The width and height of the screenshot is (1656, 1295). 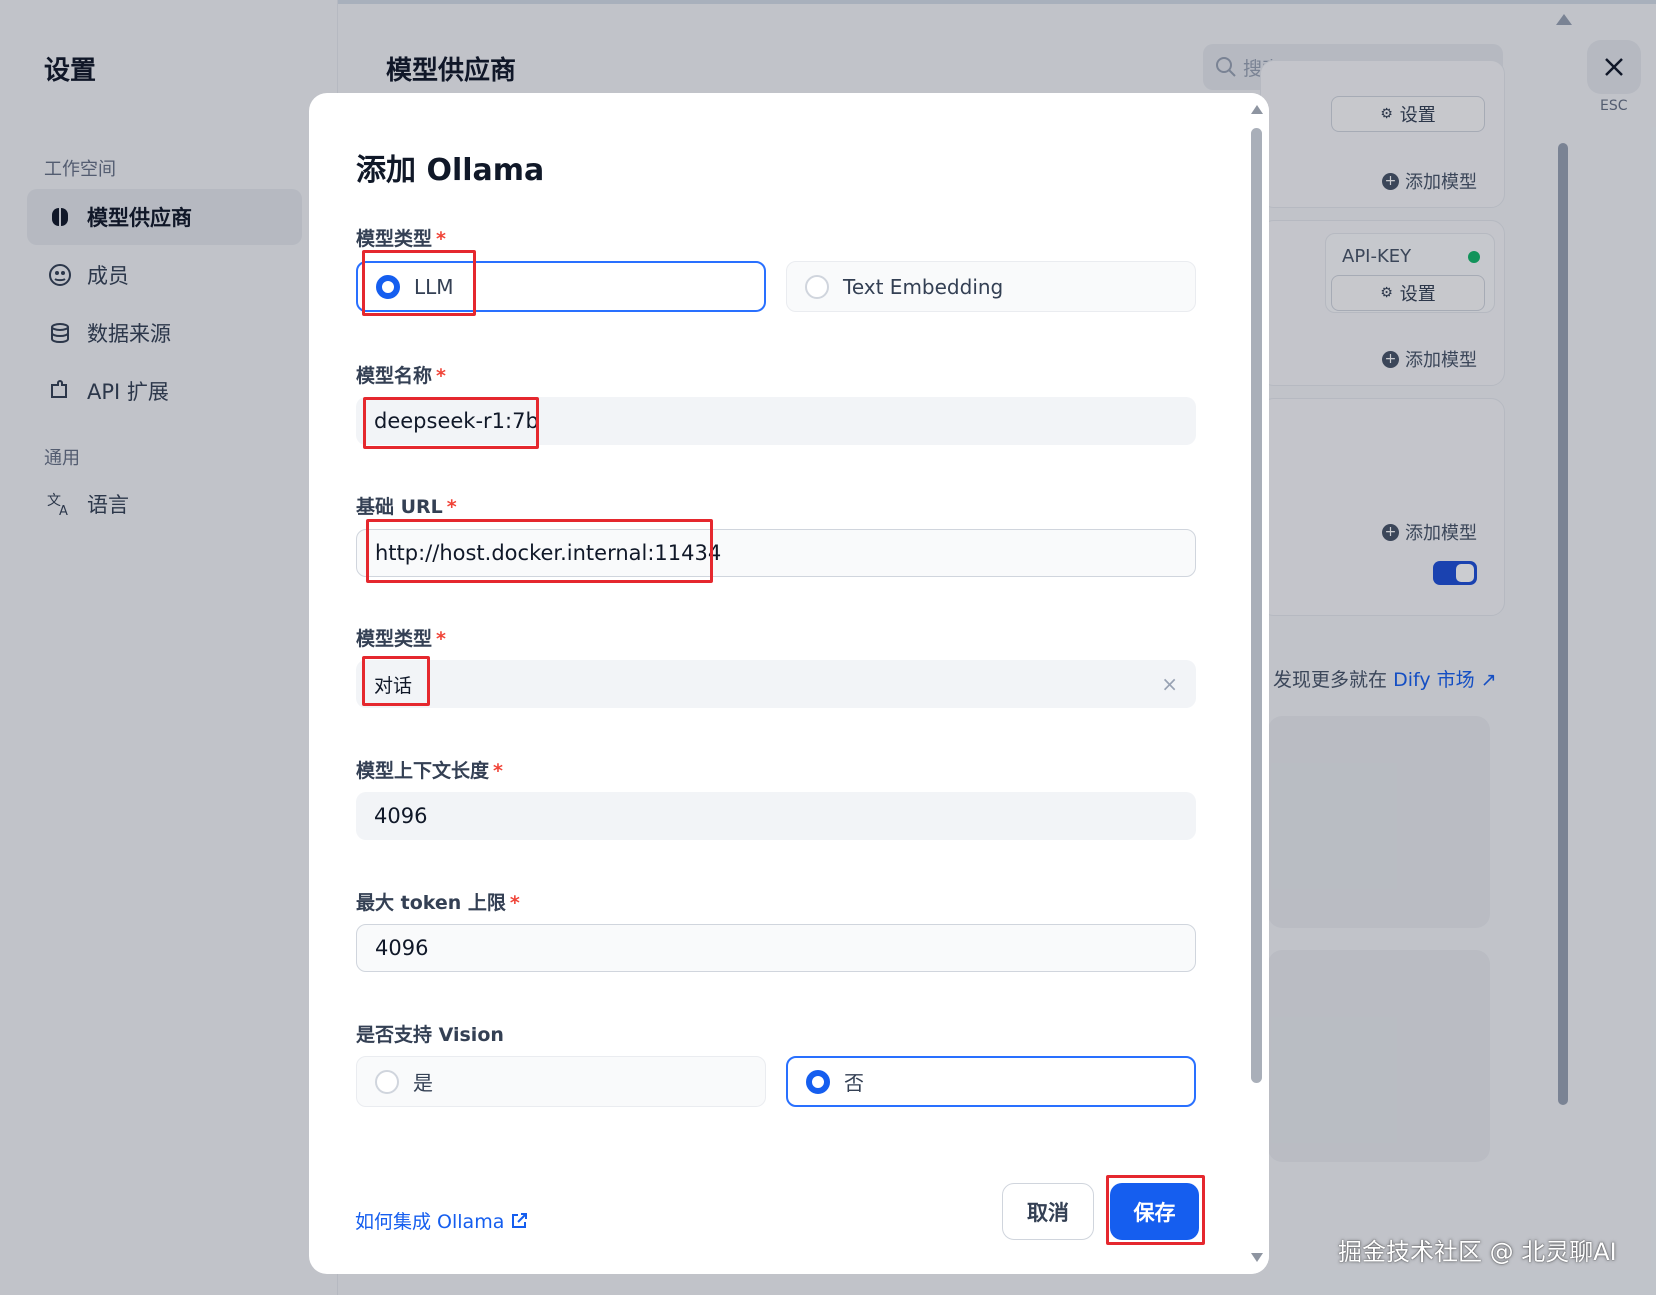 What do you see at coordinates (438, 903) in the screenshot?
I see `max-tokens-label: 最大 token 上限 *` at bounding box center [438, 903].